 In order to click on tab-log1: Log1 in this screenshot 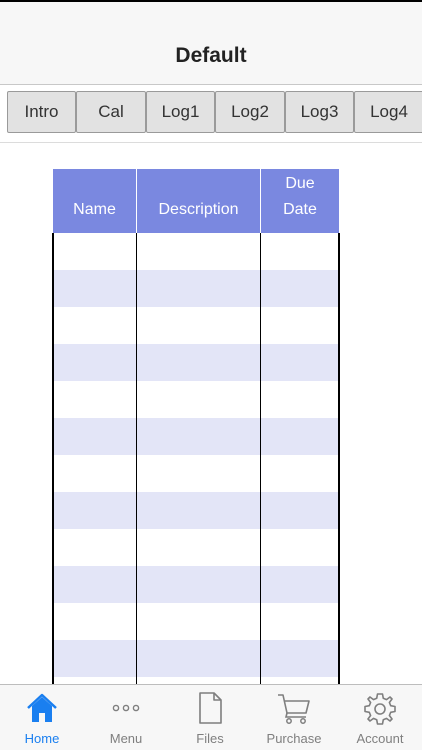, I will do `click(180, 112)`.